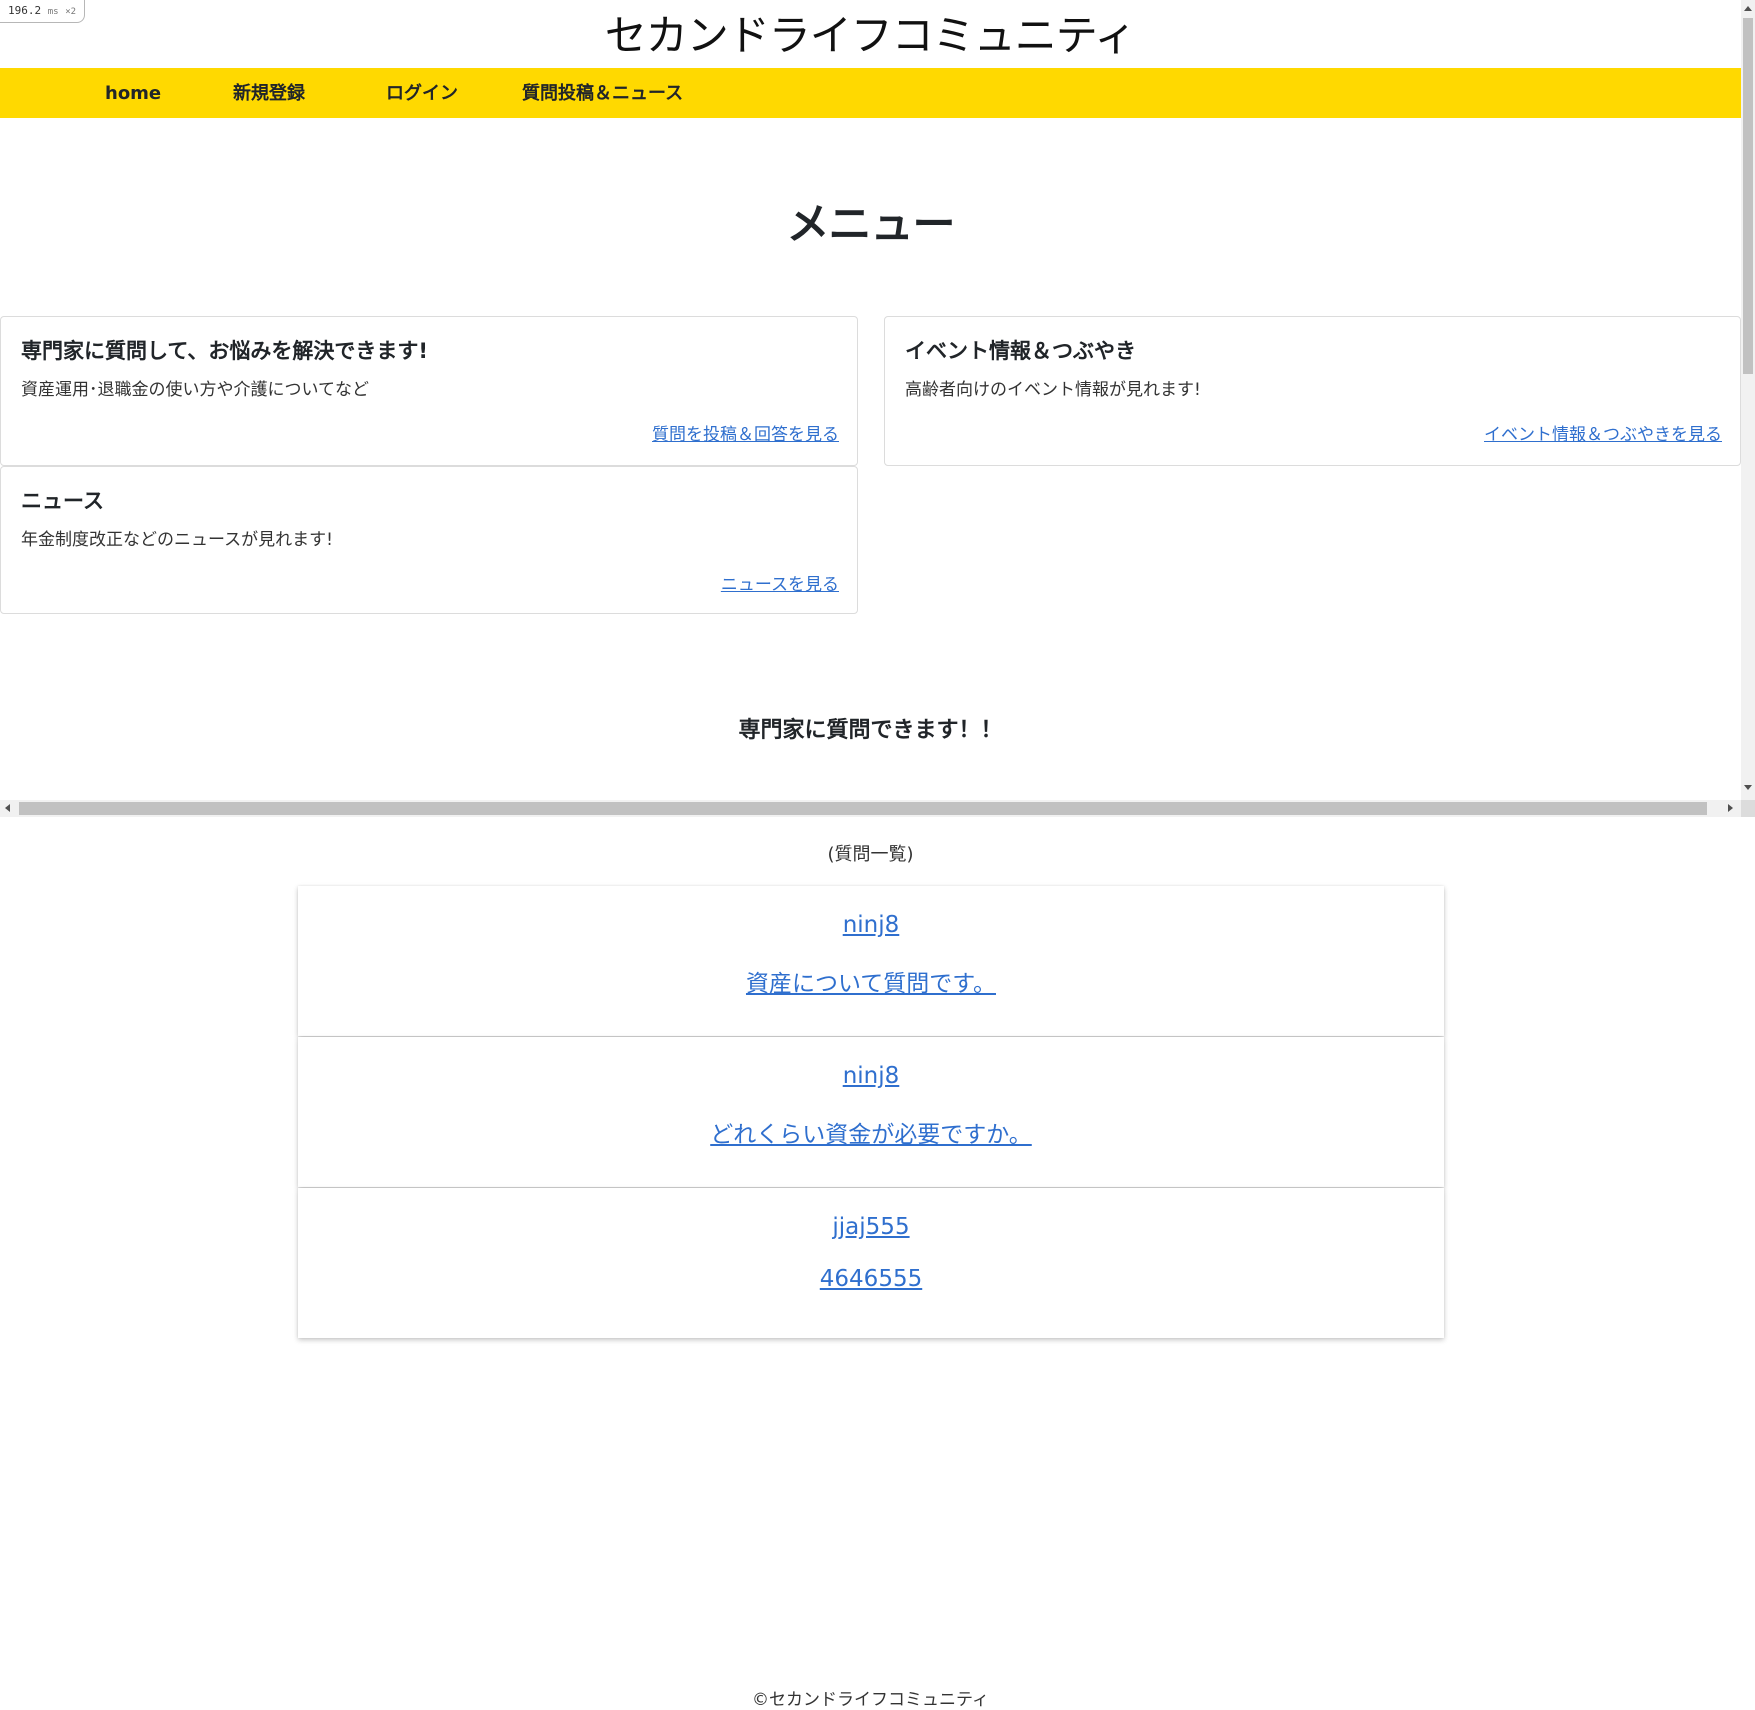 This screenshot has height=1710, width=1755. I want to click on card-text: 高齢者向けのイベント情報が見れます!, so click(1053, 390).